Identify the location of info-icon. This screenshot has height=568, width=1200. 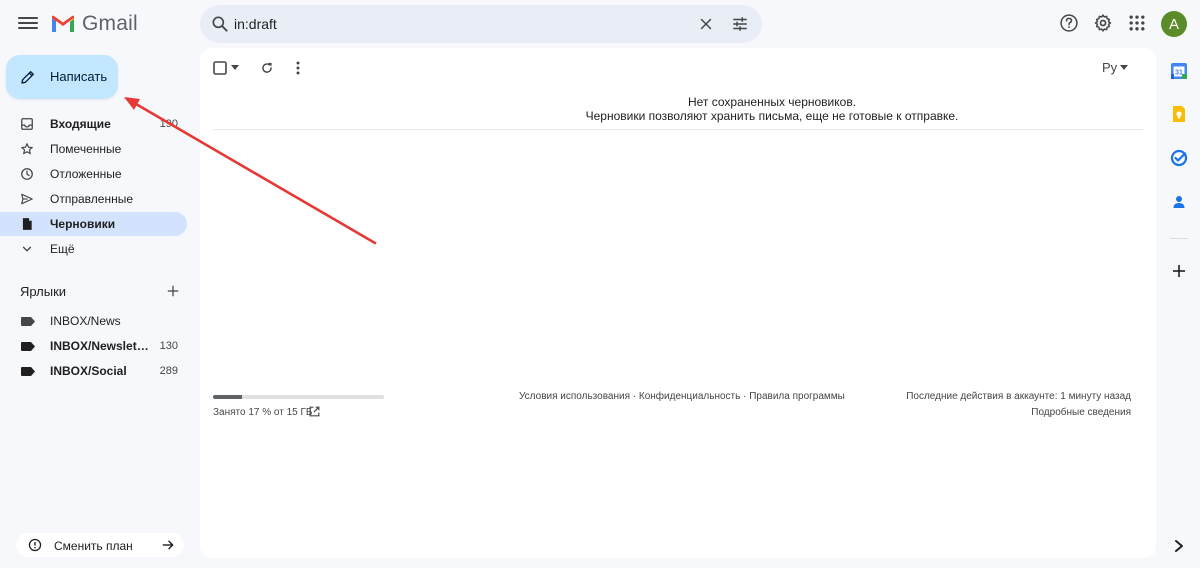
(35, 545).